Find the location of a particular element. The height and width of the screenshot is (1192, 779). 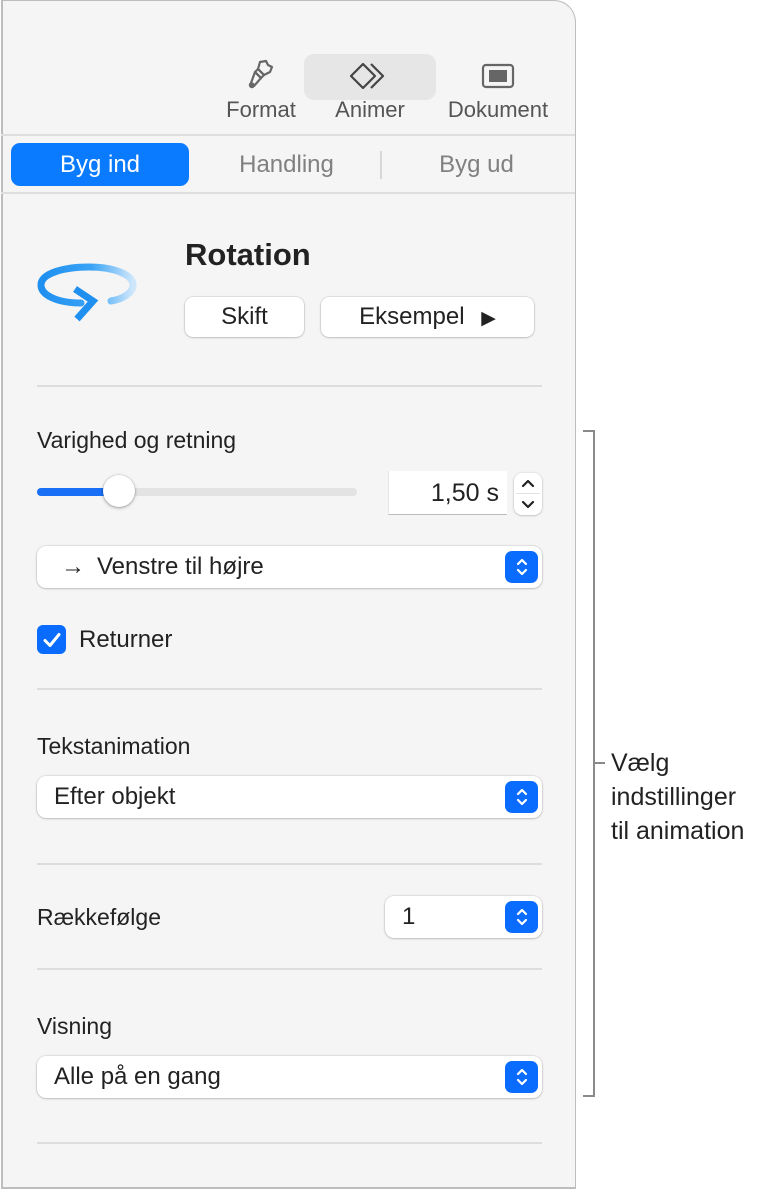

direction-label: Venstre til højre is located at coordinates (180, 566).